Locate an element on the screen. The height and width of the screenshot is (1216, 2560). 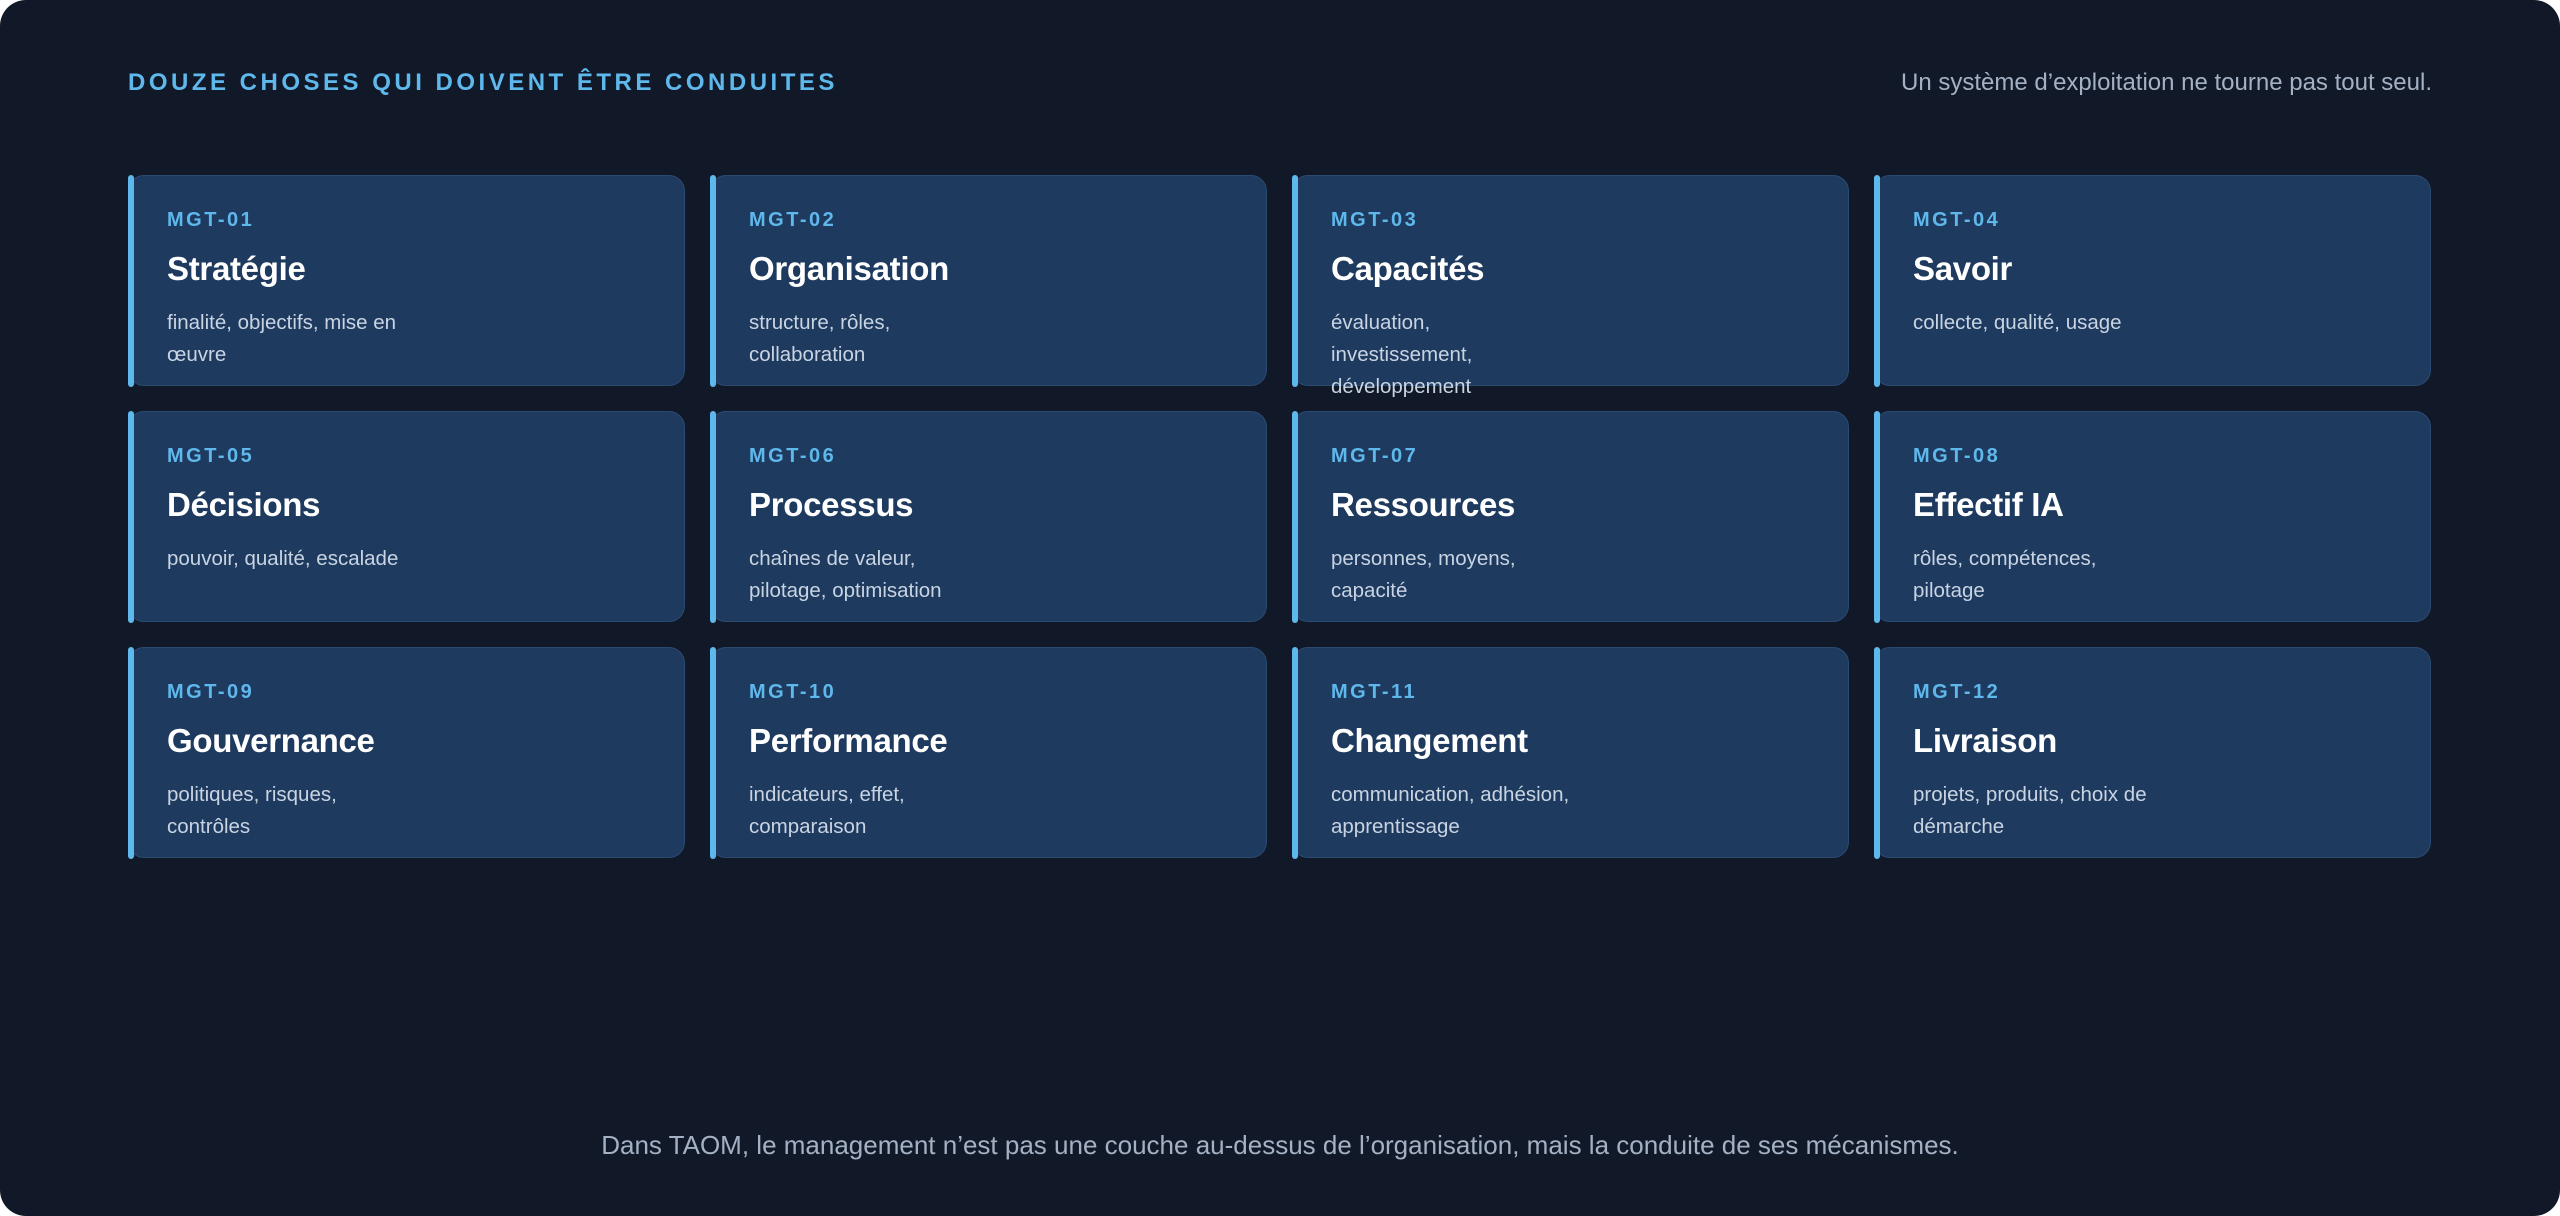
card-code: MGT-11 is located at coordinates (1374, 692).